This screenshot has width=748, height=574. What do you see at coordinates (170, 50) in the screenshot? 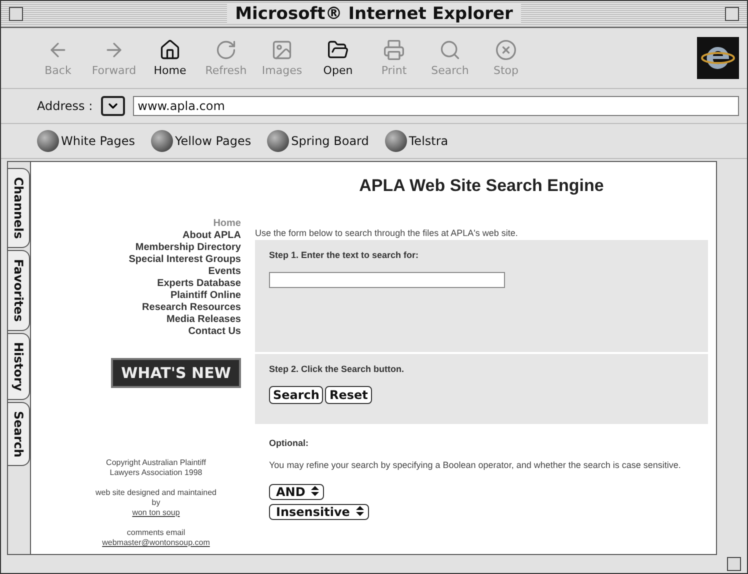
I see `home-icon` at bounding box center [170, 50].